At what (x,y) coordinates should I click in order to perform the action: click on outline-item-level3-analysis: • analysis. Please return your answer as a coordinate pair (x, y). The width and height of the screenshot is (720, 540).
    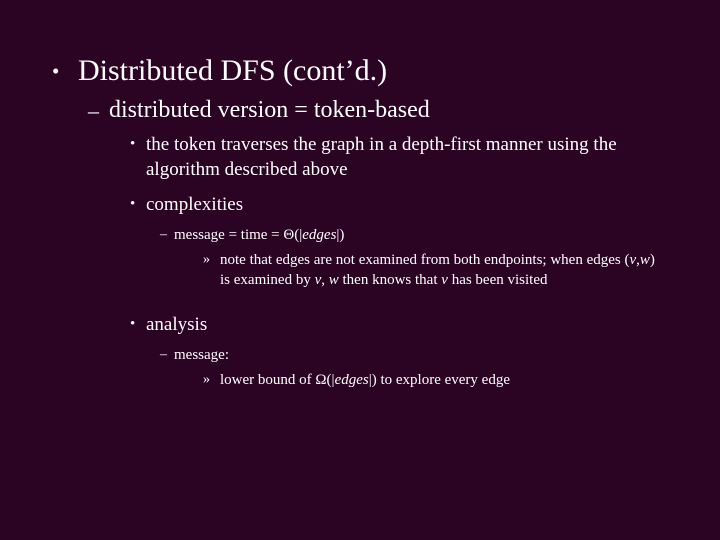
    Looking at the image, I should click on (425, 324).